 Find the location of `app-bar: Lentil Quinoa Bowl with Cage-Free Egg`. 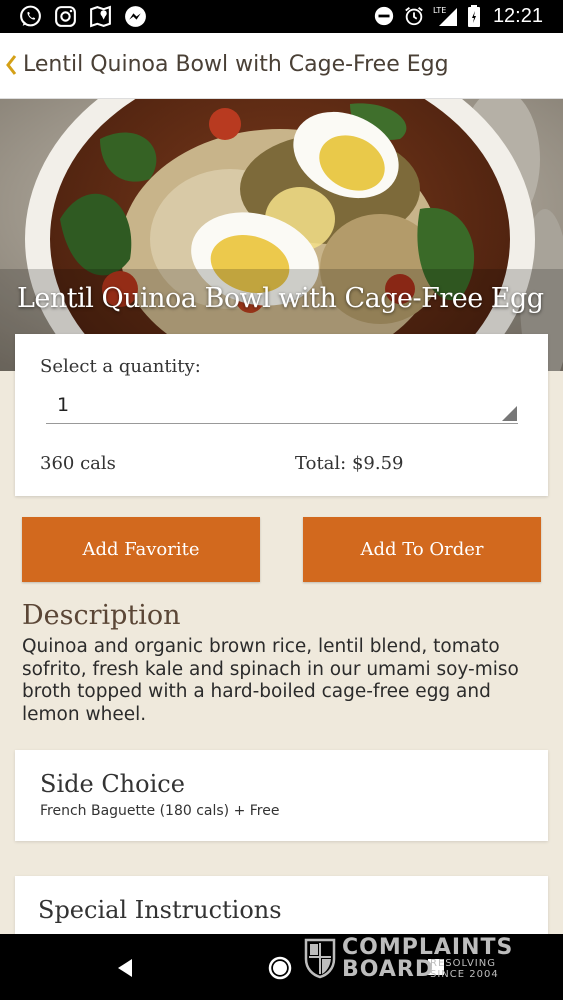

app-bar: Lentil Quinoa Bowl with Cage-Free Egg is located at coordinates (281, 66).